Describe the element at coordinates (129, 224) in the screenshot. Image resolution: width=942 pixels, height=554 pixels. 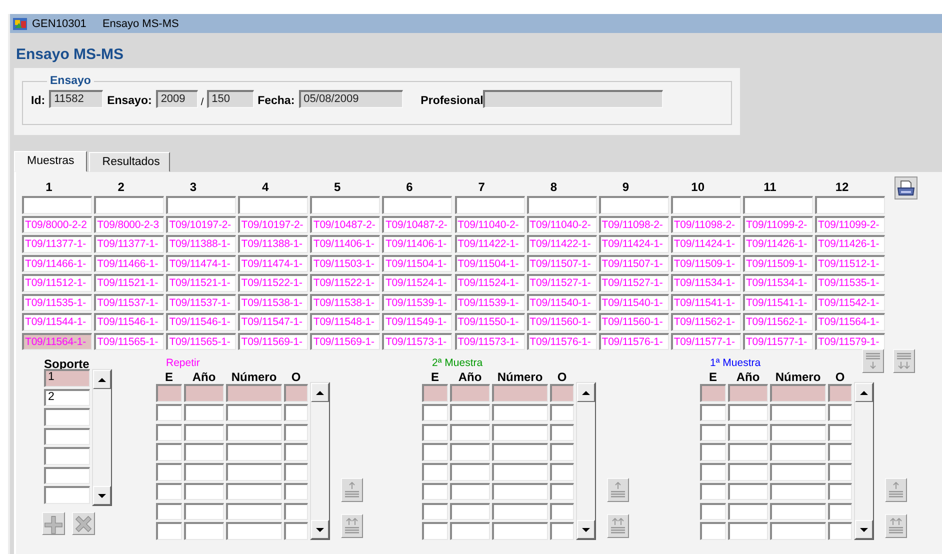
I see `sample-cell: T09/8000-2-3` at that location.